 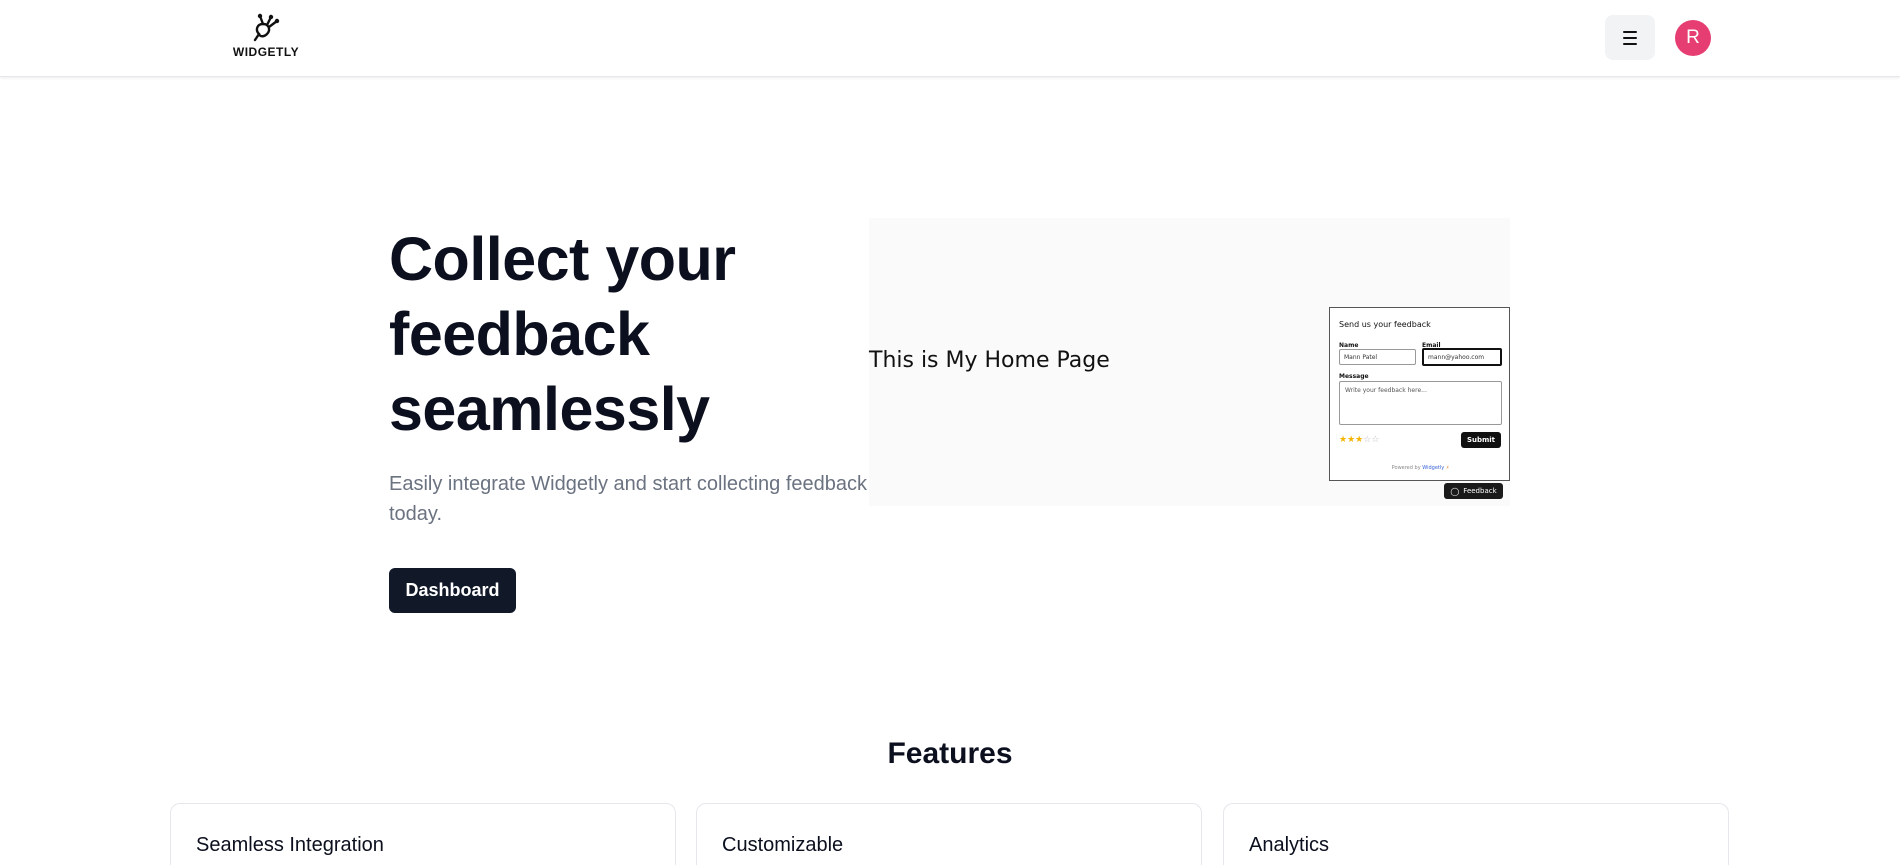 What do you see at coordinates (290, 845) in the screenshot?
I see `feature-card-title: Seamless Integration` at bounding box center [290, 845].